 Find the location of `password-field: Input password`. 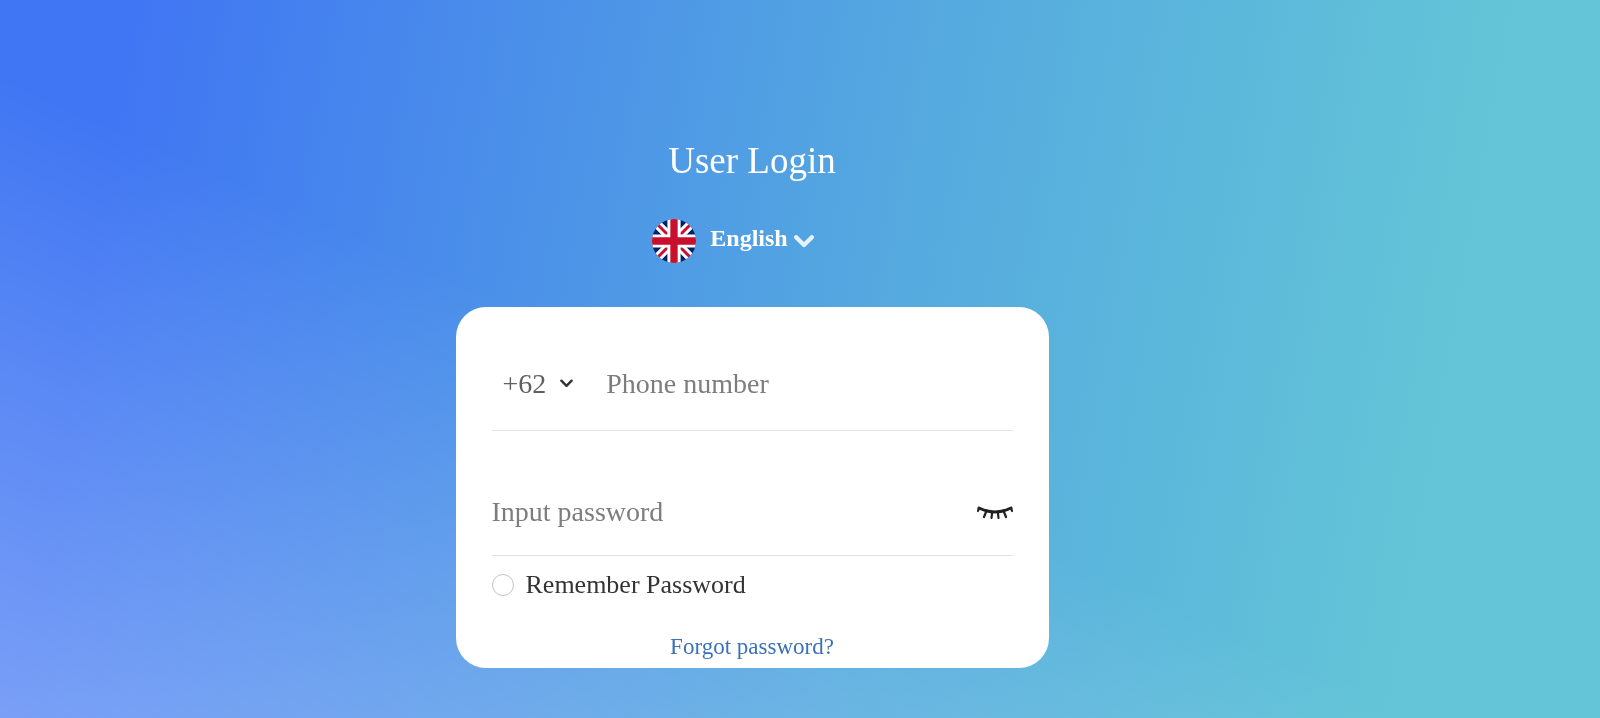

password-field: Input password is located at coordinates (734, 512).